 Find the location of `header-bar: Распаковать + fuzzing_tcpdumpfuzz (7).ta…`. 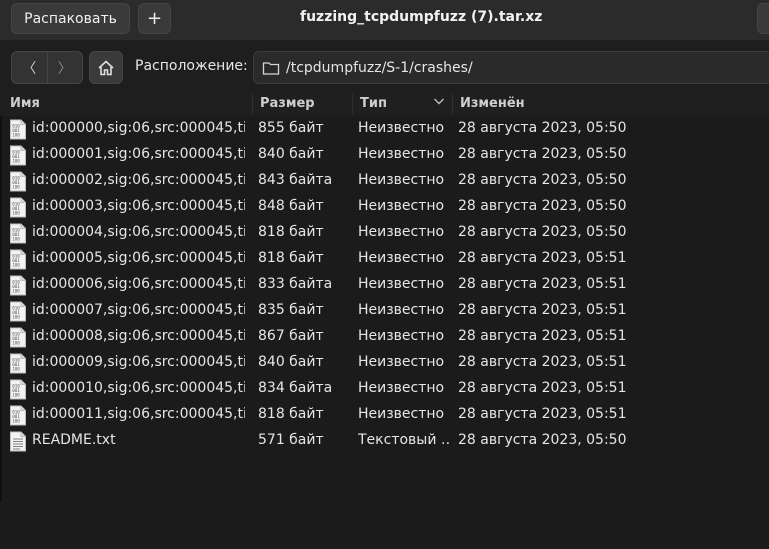

header-bar: Распаковать + fuzzing_tcpdumpfuzz (7).ta… is located at coordinates (384, 20).